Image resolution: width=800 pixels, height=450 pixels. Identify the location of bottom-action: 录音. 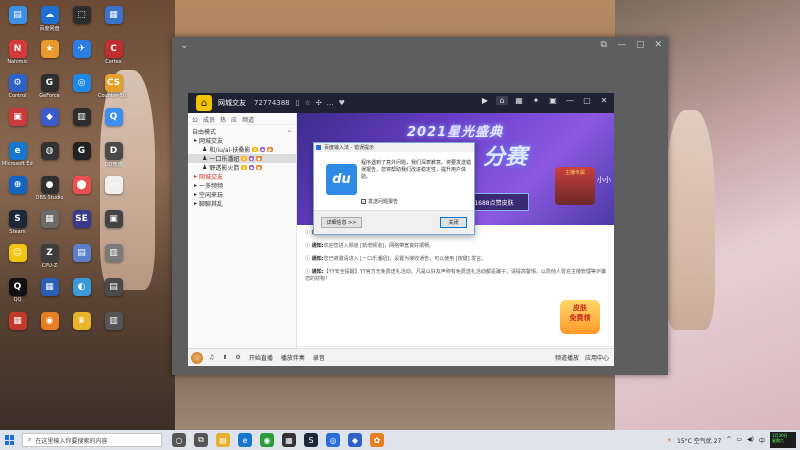
(319, 357).